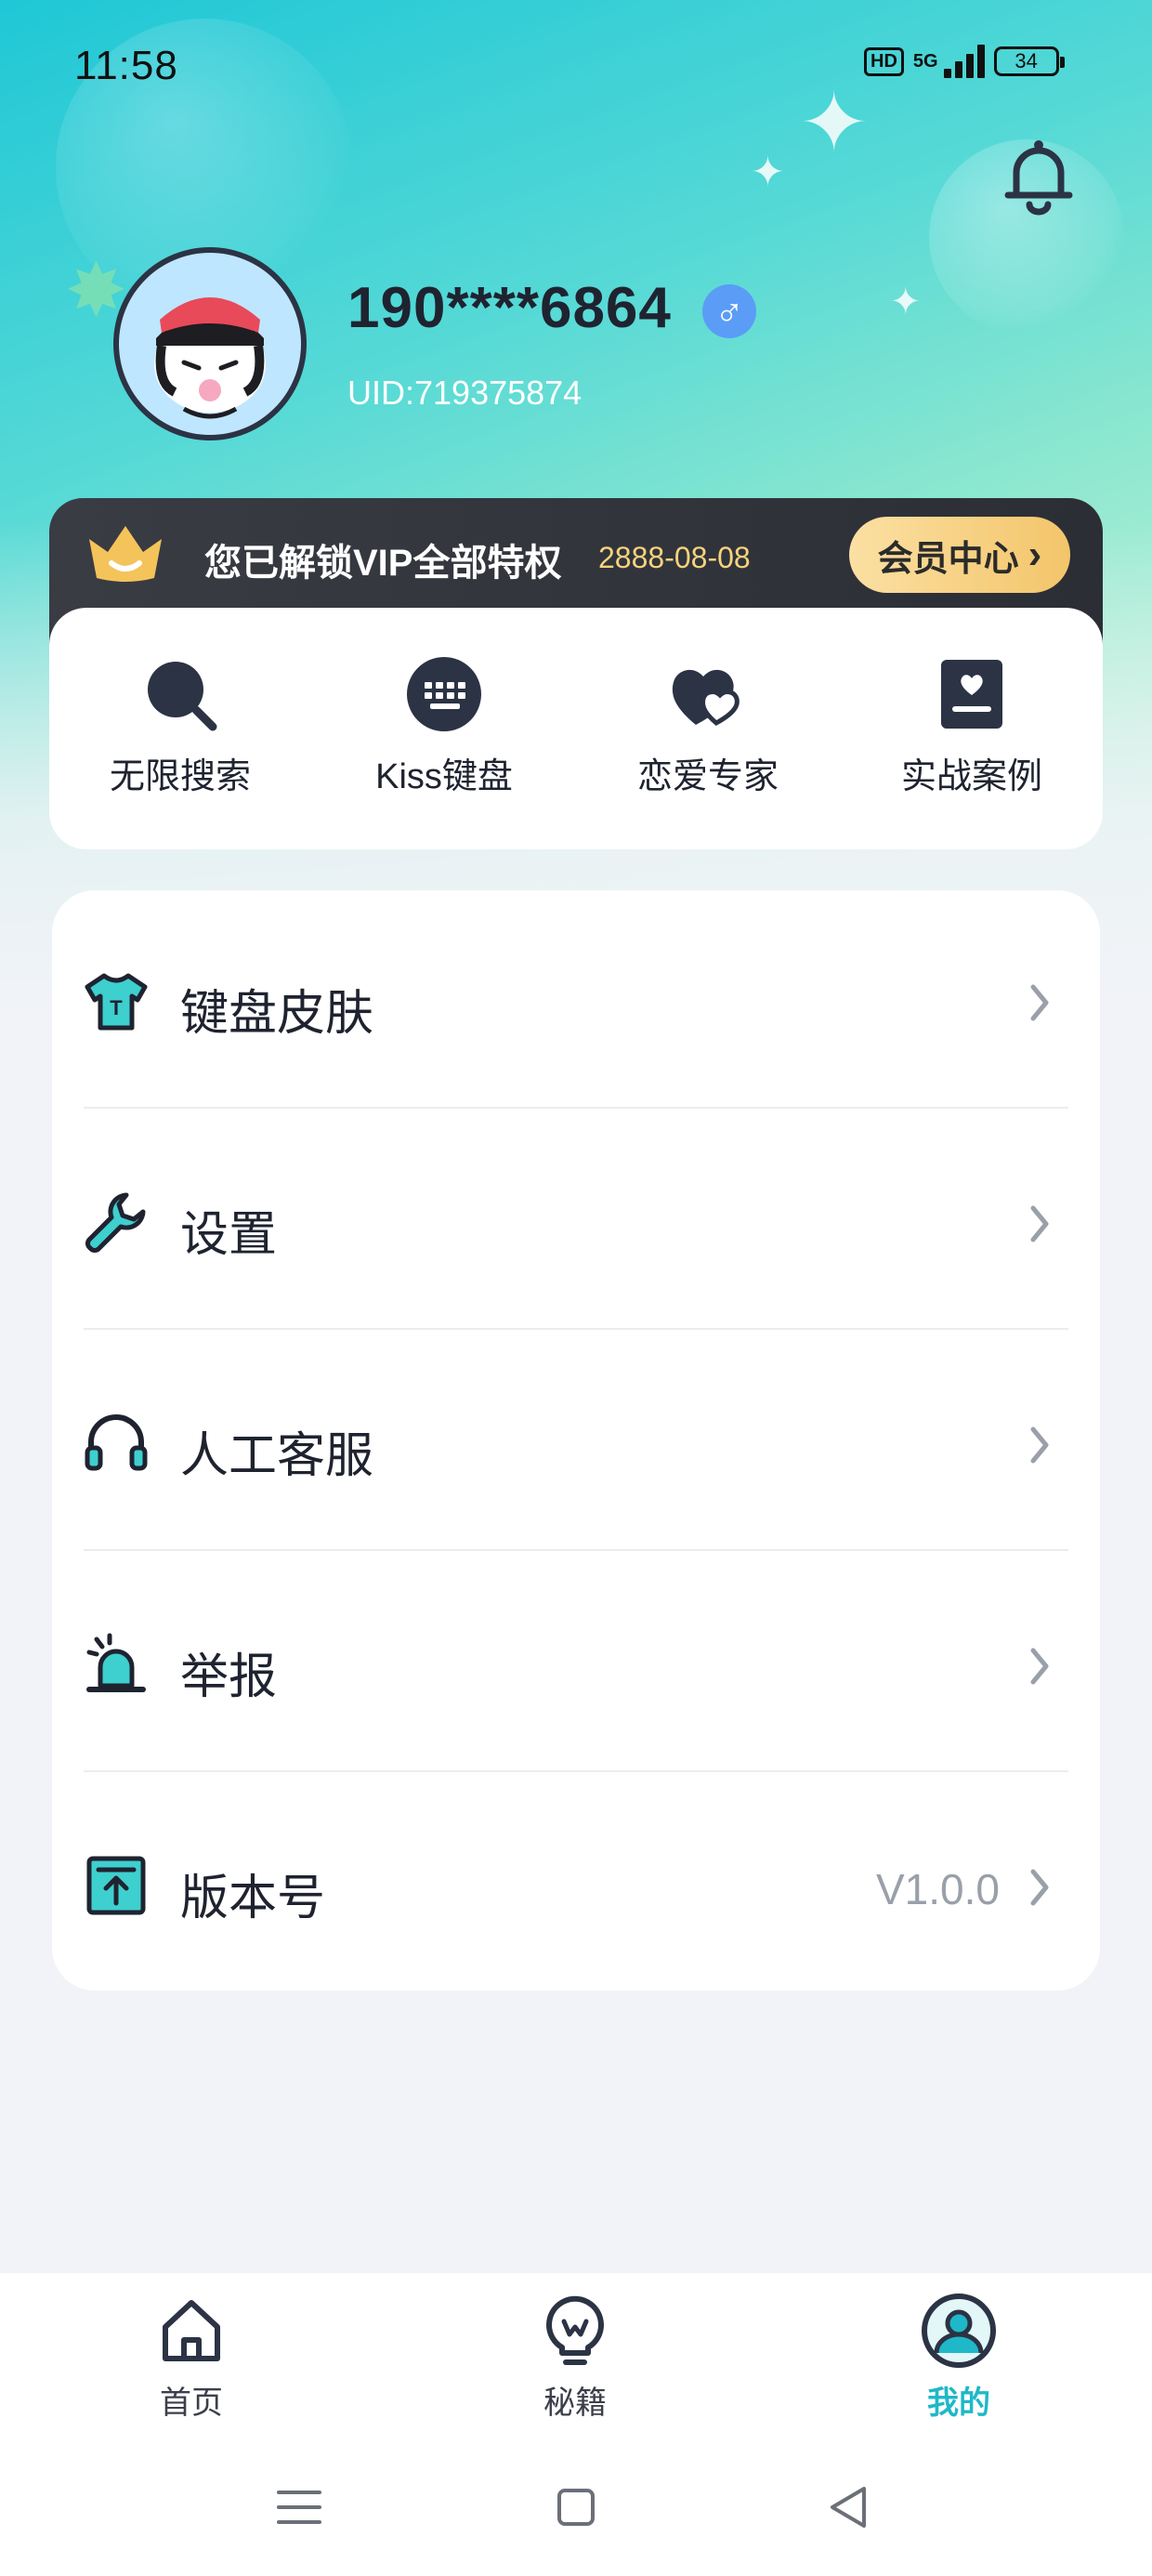 The width and height of the screenshot is (1152, 2576). Describe the element at coordinates (444, 694) in the screenshot. I see `keyboard-icon` at that location.